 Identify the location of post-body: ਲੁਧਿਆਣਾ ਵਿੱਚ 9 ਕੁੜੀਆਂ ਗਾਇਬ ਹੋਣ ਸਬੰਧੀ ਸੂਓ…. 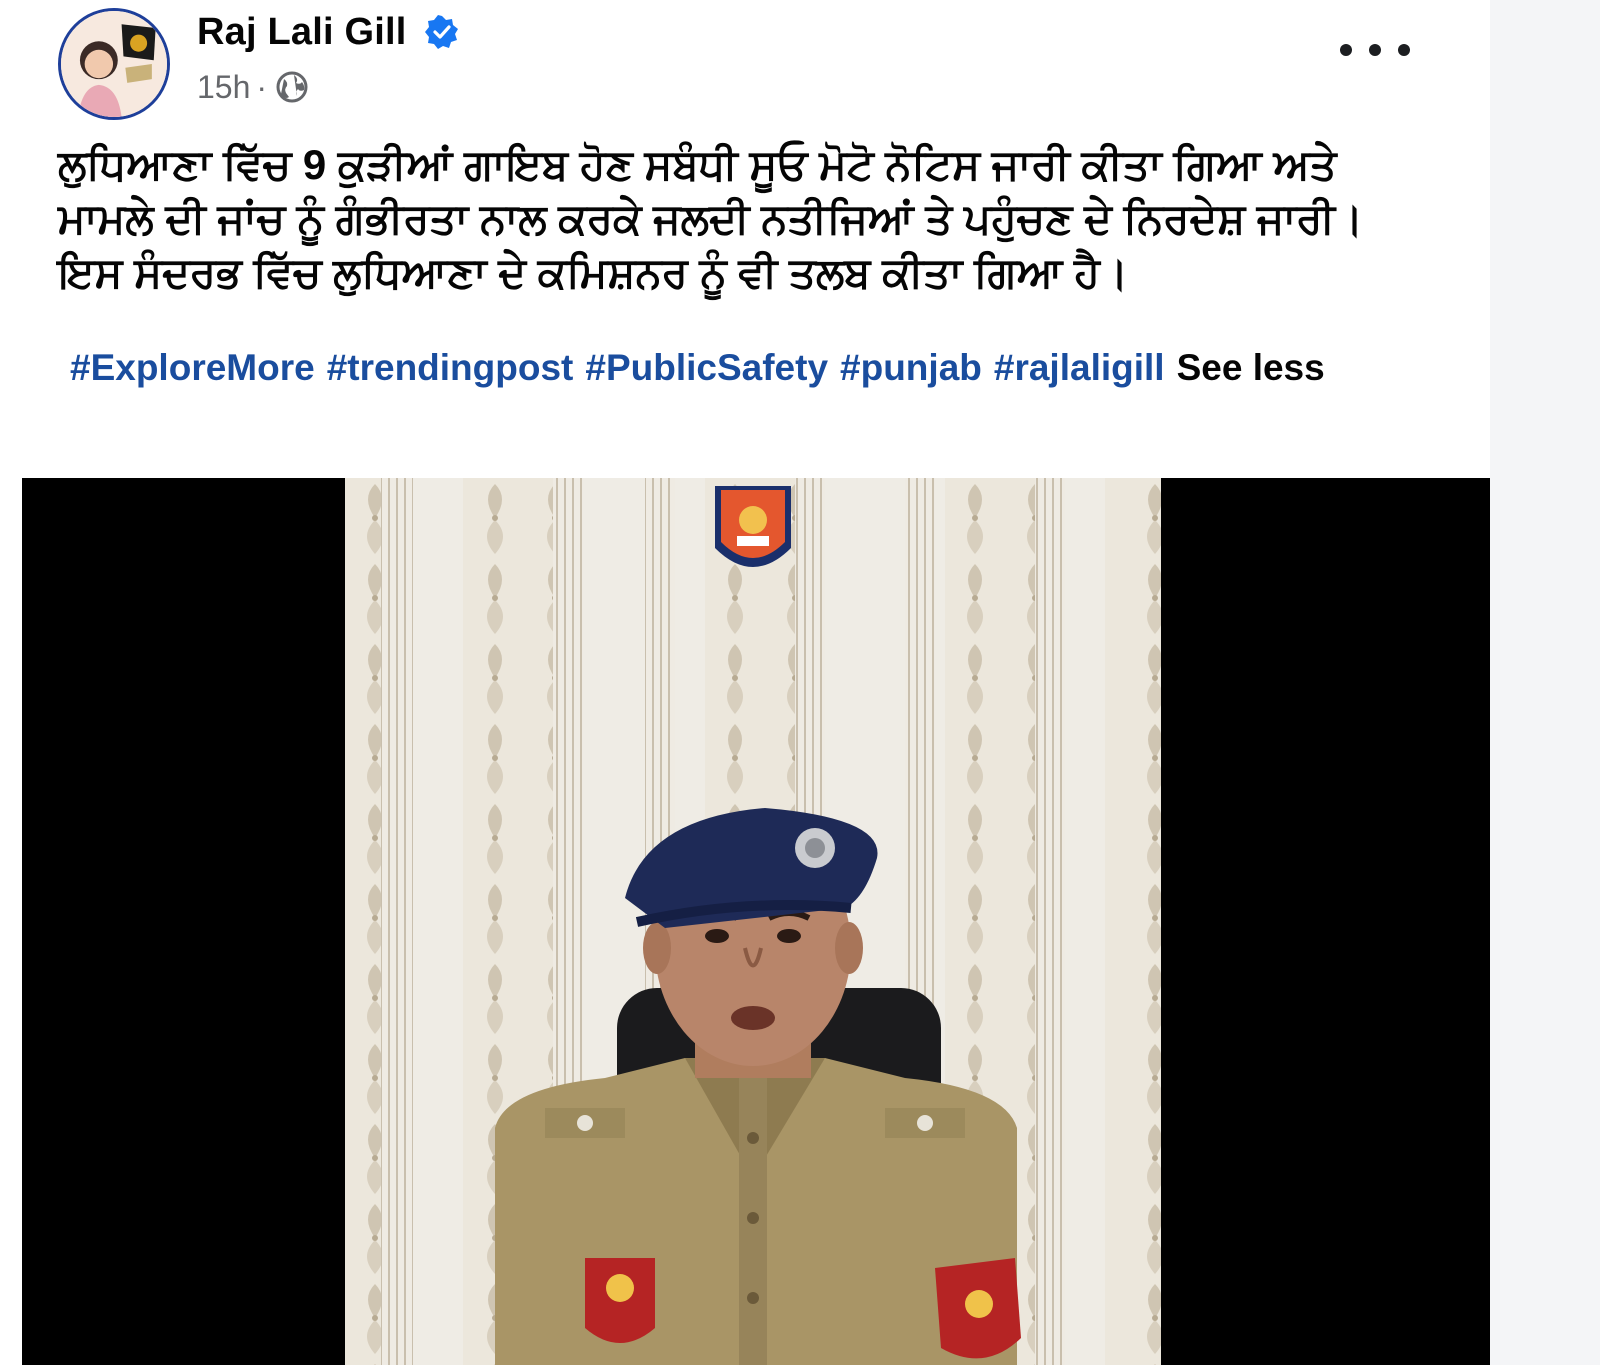
(758, 219).